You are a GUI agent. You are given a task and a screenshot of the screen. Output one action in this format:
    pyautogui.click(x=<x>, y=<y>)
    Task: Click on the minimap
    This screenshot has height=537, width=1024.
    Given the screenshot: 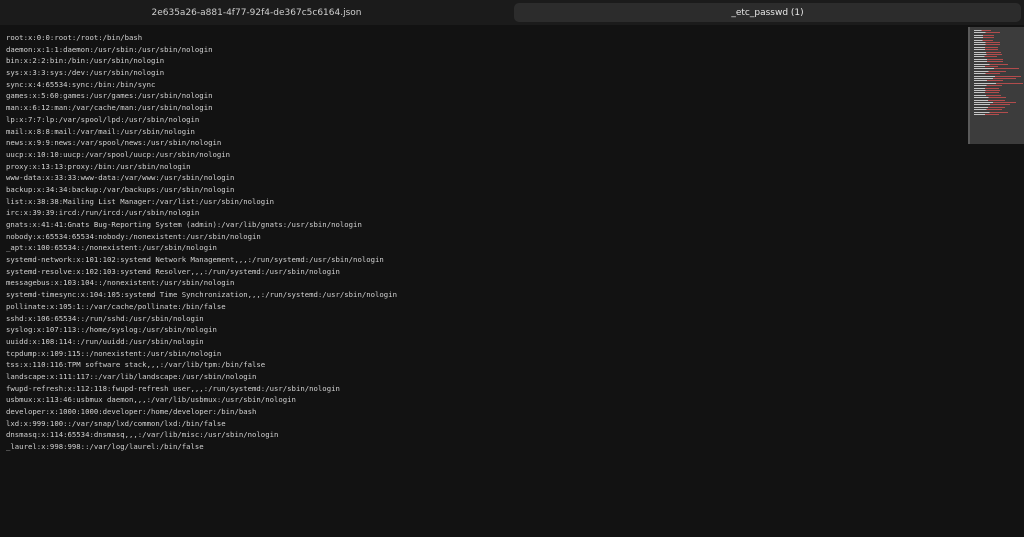 What is the action you would take?
    pyautogui.click(x=996, y=85)
    